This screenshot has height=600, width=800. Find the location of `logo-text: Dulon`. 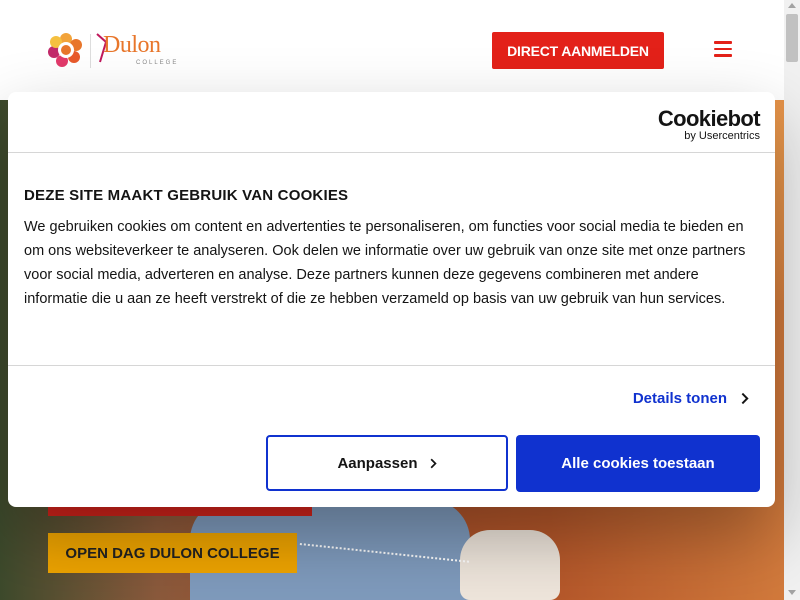

logo-text: Dulon is located at coordinates (132, 45).